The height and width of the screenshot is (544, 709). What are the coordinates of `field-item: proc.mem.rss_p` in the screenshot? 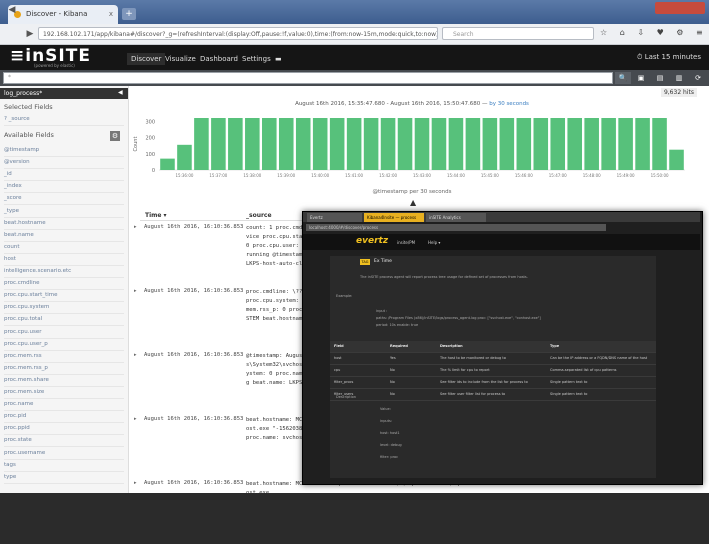 It's located at (64, 368).